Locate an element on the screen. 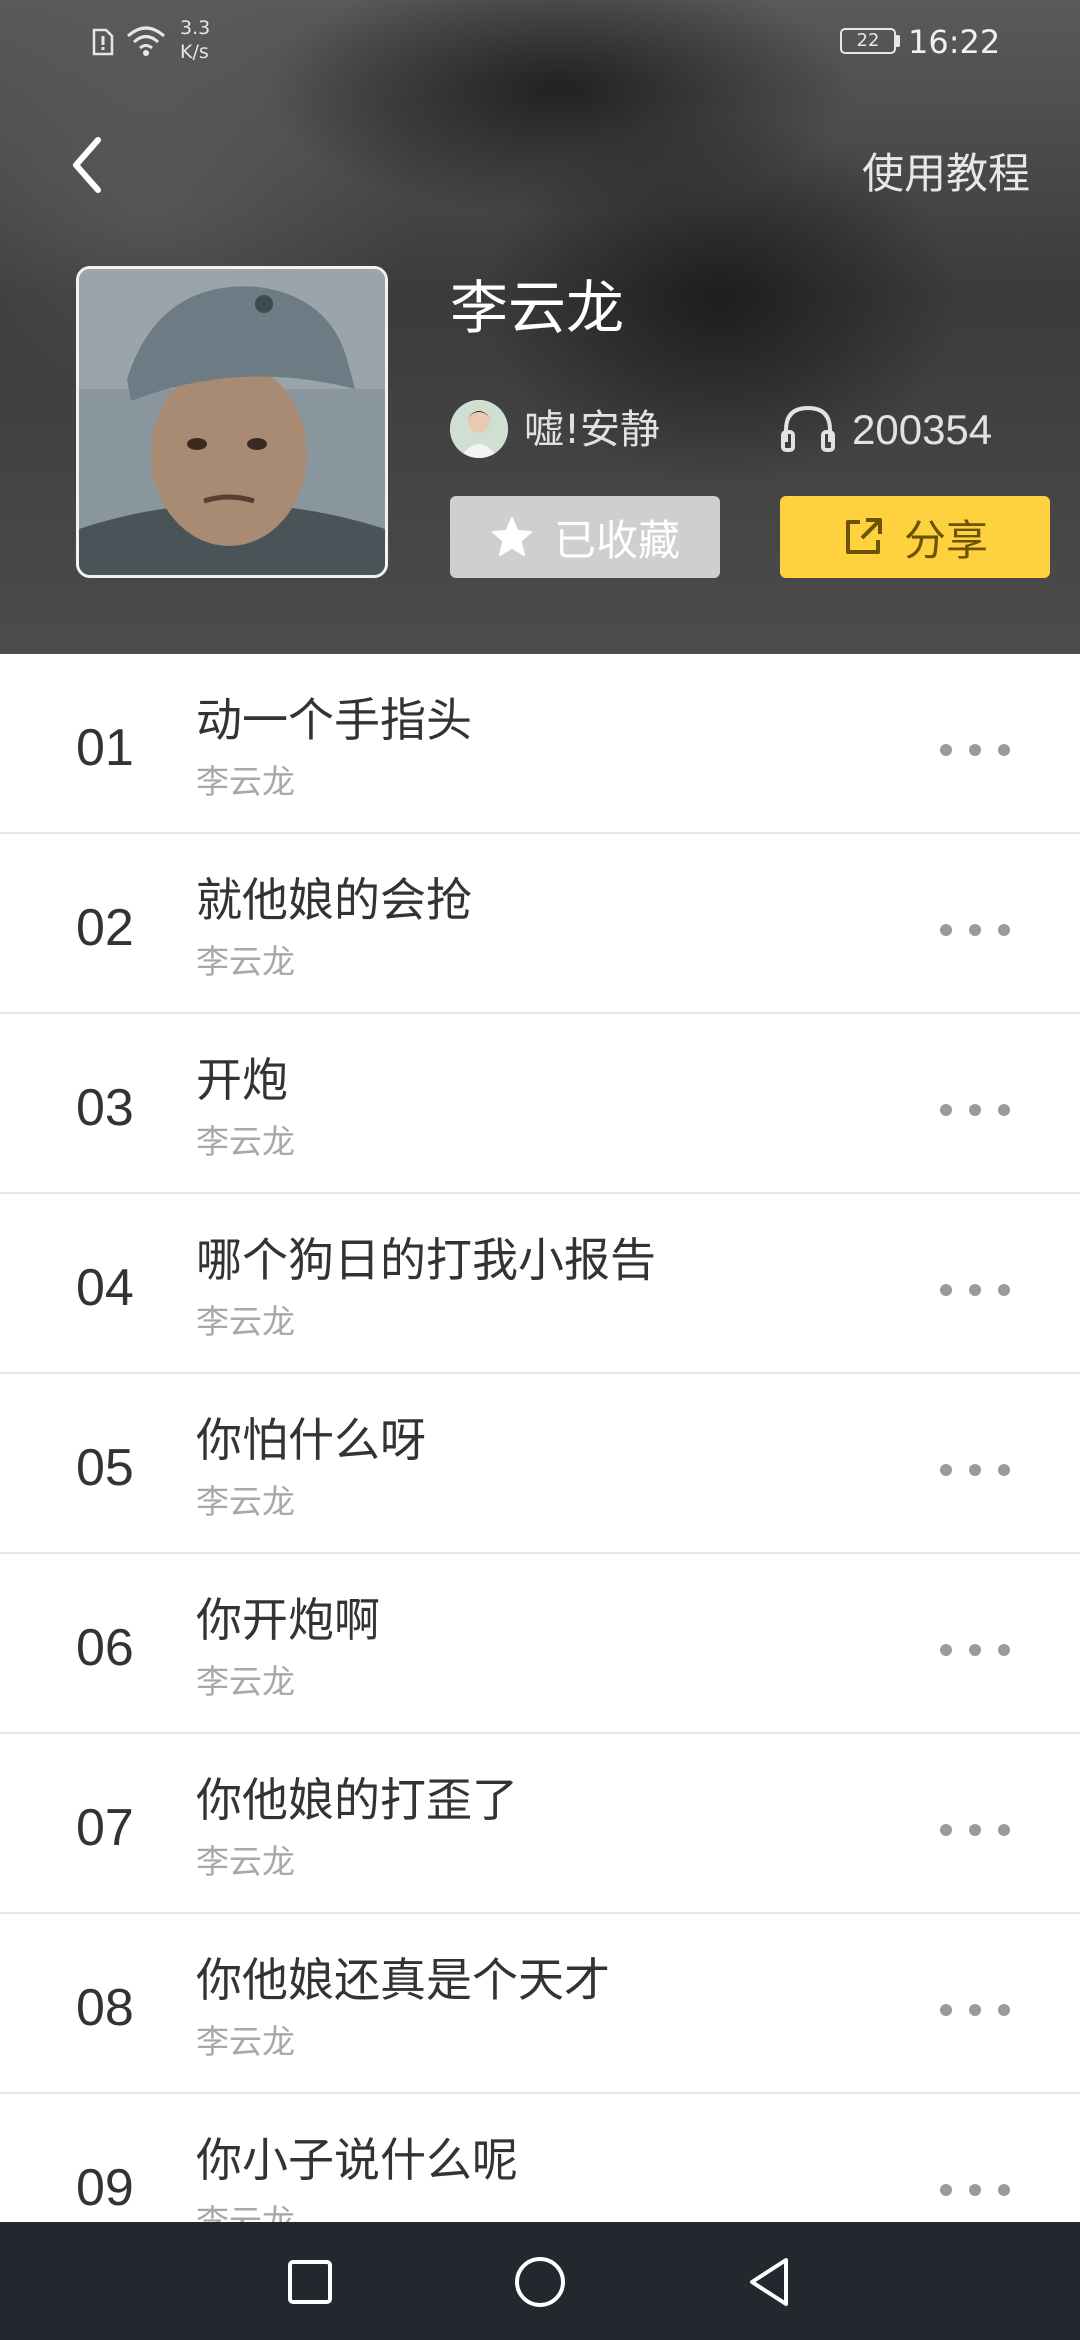  play-count: 200354 is located at coordinates (922, 429).